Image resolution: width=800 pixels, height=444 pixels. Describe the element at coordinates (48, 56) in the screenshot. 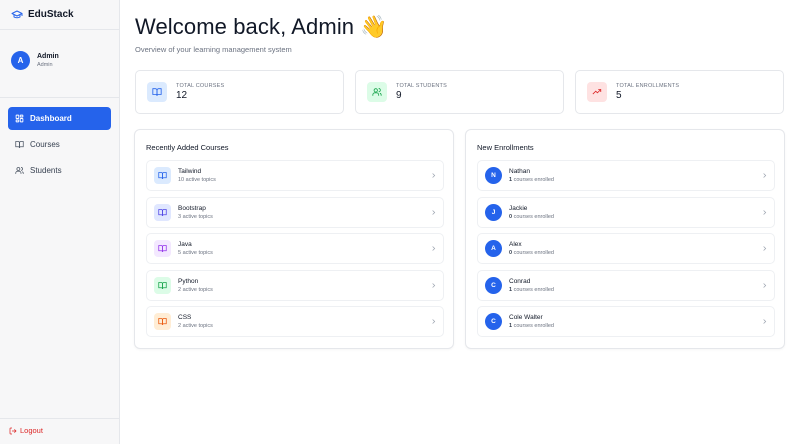

I see `profile-name: Admin` at that location.